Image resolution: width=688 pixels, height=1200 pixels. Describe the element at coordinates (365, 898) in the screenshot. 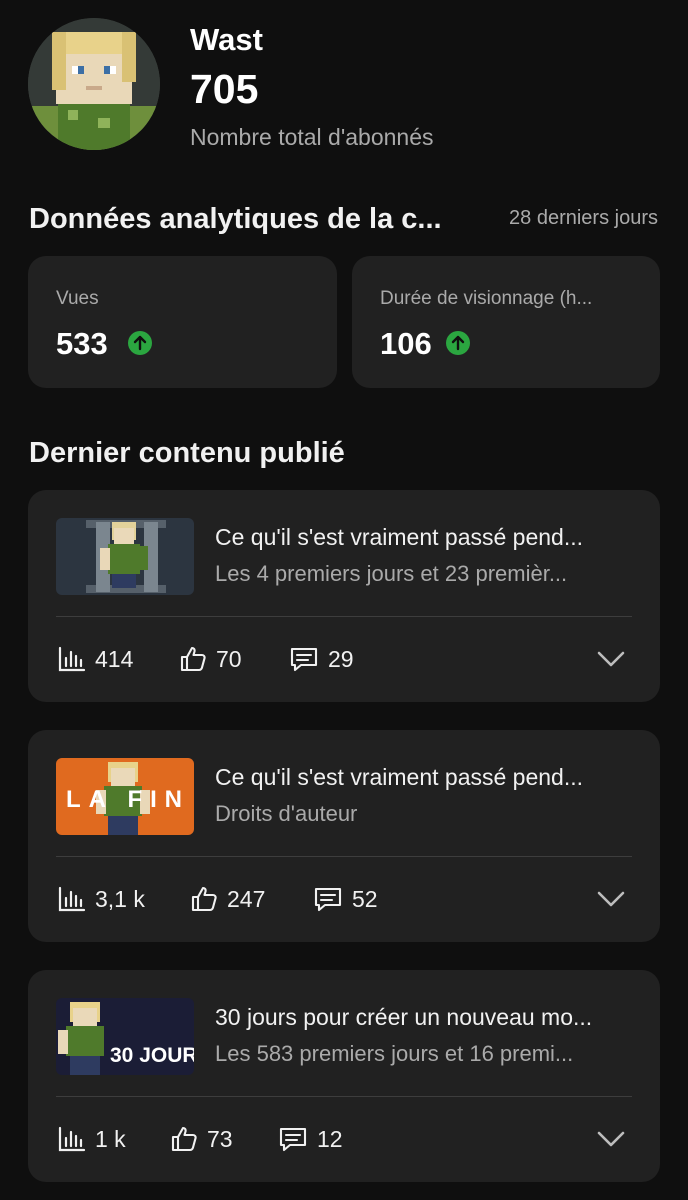

I see `comments-count: 52` at that location.